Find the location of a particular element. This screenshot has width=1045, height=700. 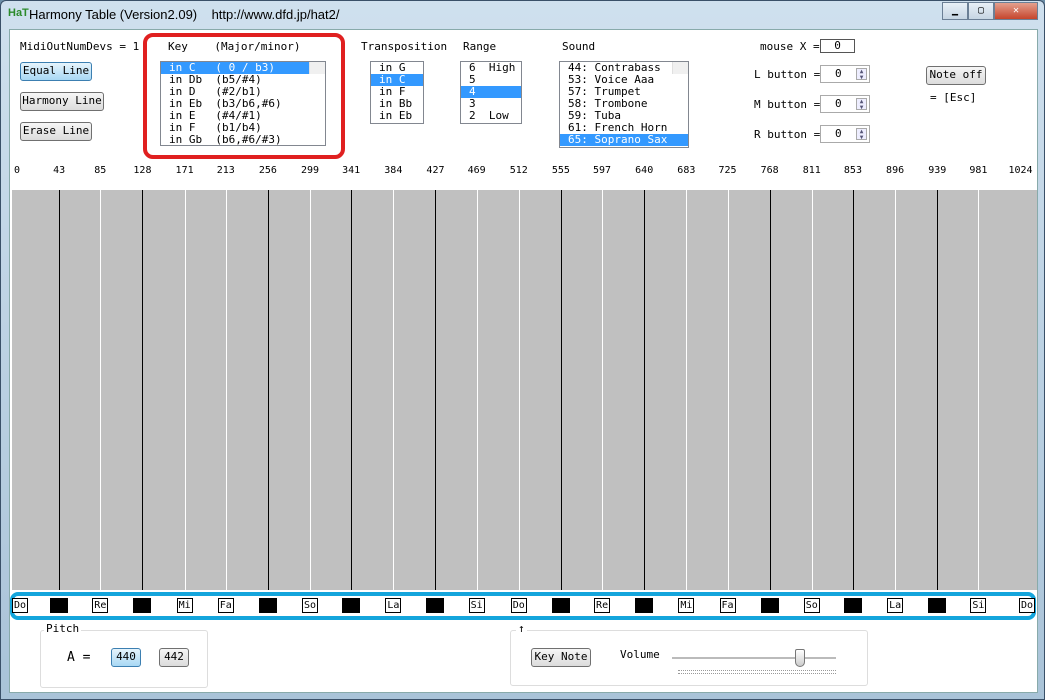

pitch-440-button: 440 is located at coordinates (126, 657).